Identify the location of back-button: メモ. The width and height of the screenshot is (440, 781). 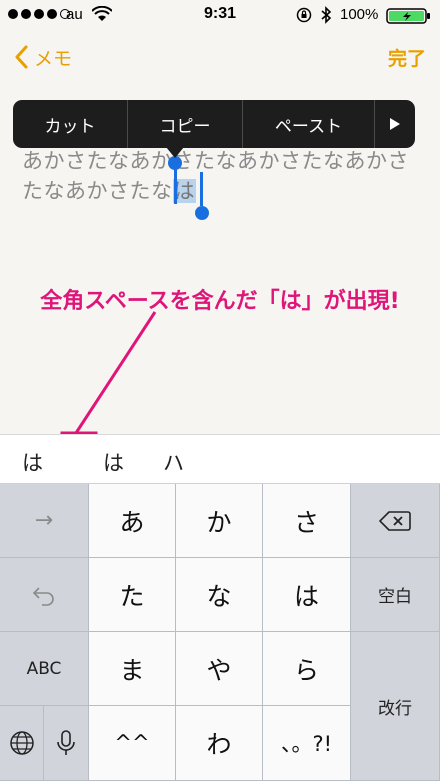
(43, 57).